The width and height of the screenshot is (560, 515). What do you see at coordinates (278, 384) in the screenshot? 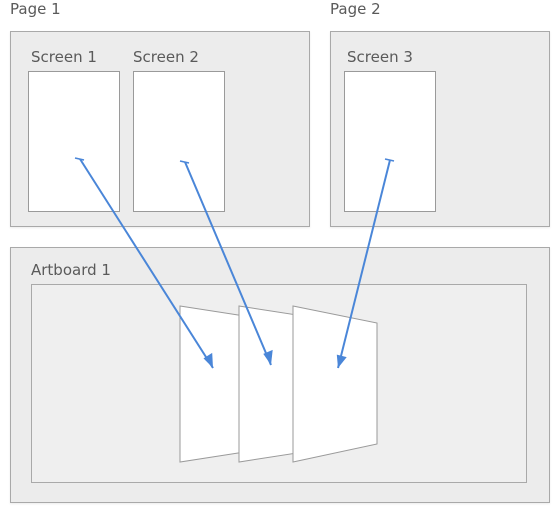
I see `artboard-screen-cards` at bounding box center [278, 384].